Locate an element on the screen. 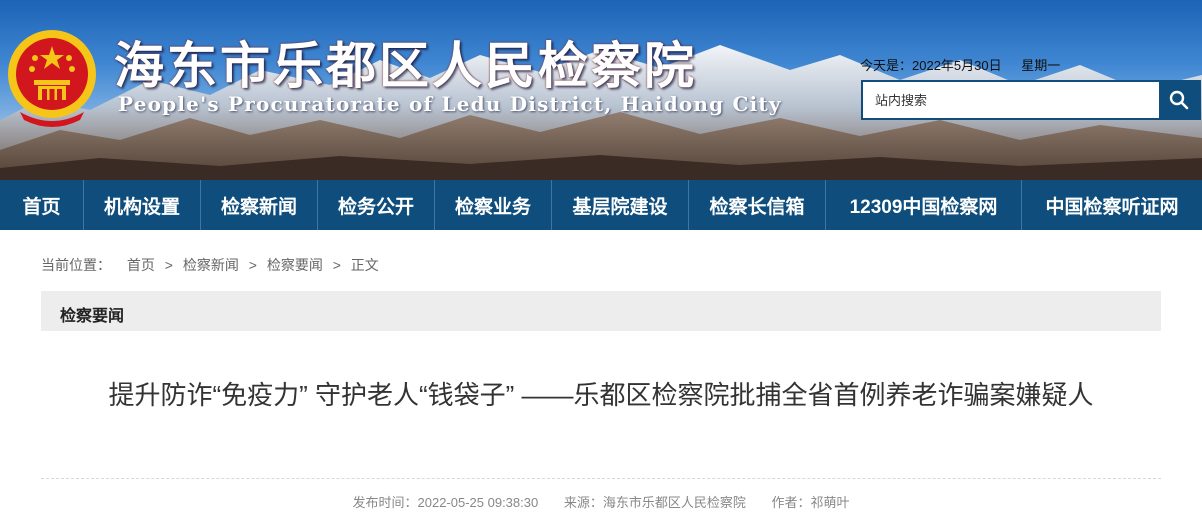  nav-item-hearing: 中国检察听证网 is located at coordinates (1112, 205).